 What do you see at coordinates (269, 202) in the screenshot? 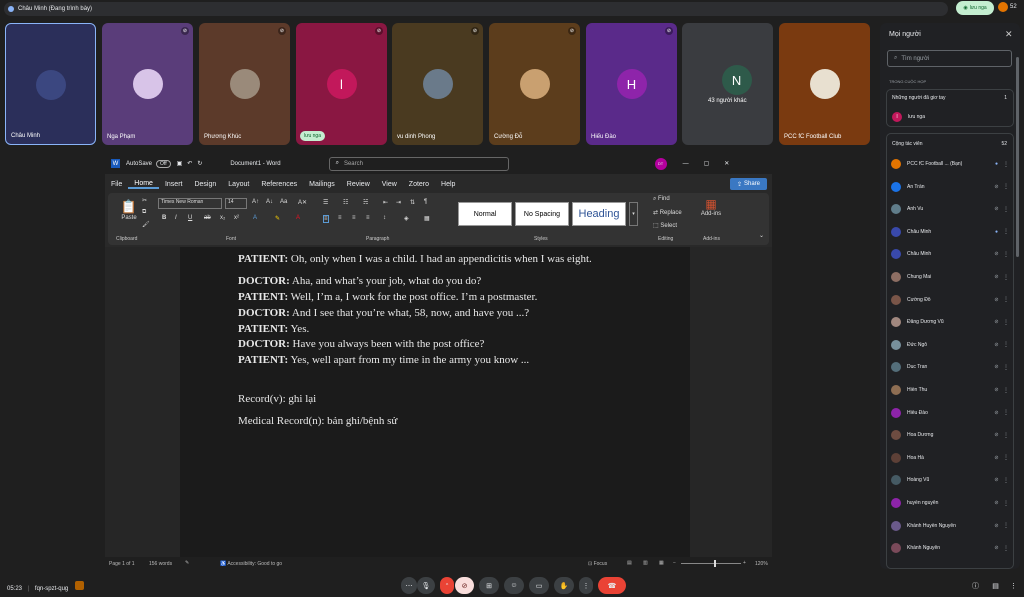
I see `shrink-font-icon: A↓` at bounding box center [269, 202].